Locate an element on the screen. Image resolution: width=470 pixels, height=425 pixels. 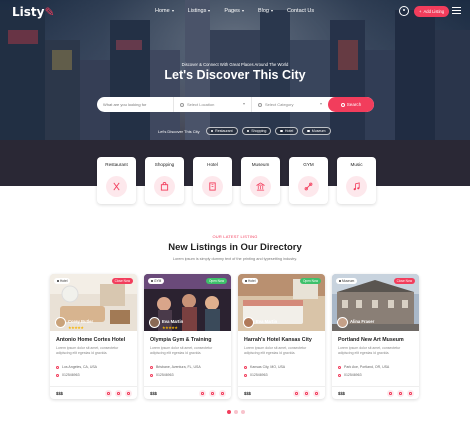
nav-item-contact: Contact Us is located at coordinates (300, 11).